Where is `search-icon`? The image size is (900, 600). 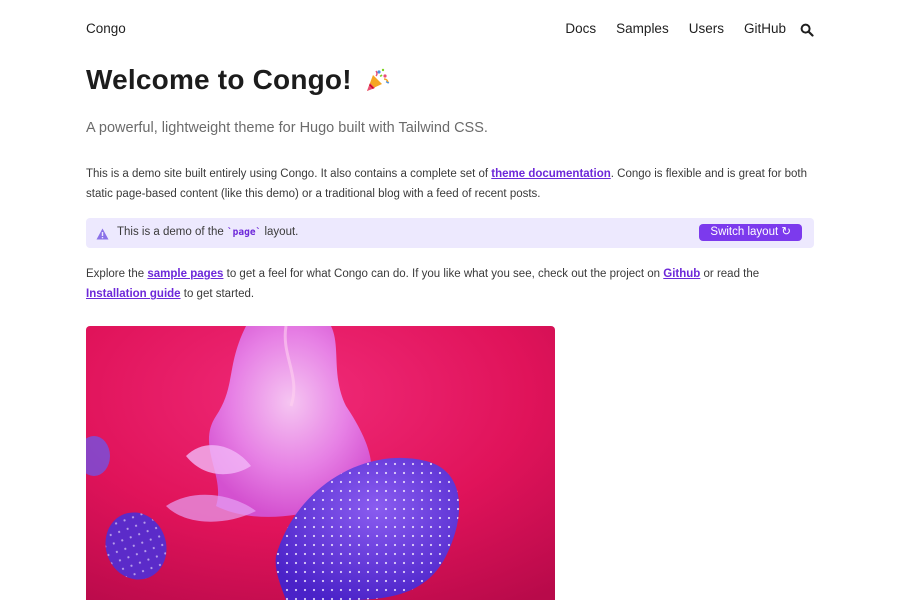 search-icon is located at coordinates (807, 30).